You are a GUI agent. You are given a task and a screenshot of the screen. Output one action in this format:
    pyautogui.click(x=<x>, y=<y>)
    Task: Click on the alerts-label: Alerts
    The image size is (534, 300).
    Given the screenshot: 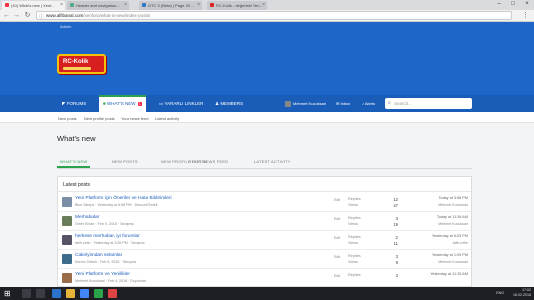 What is the action you would take?
    pyautogui.click(x=370, y=103)
    